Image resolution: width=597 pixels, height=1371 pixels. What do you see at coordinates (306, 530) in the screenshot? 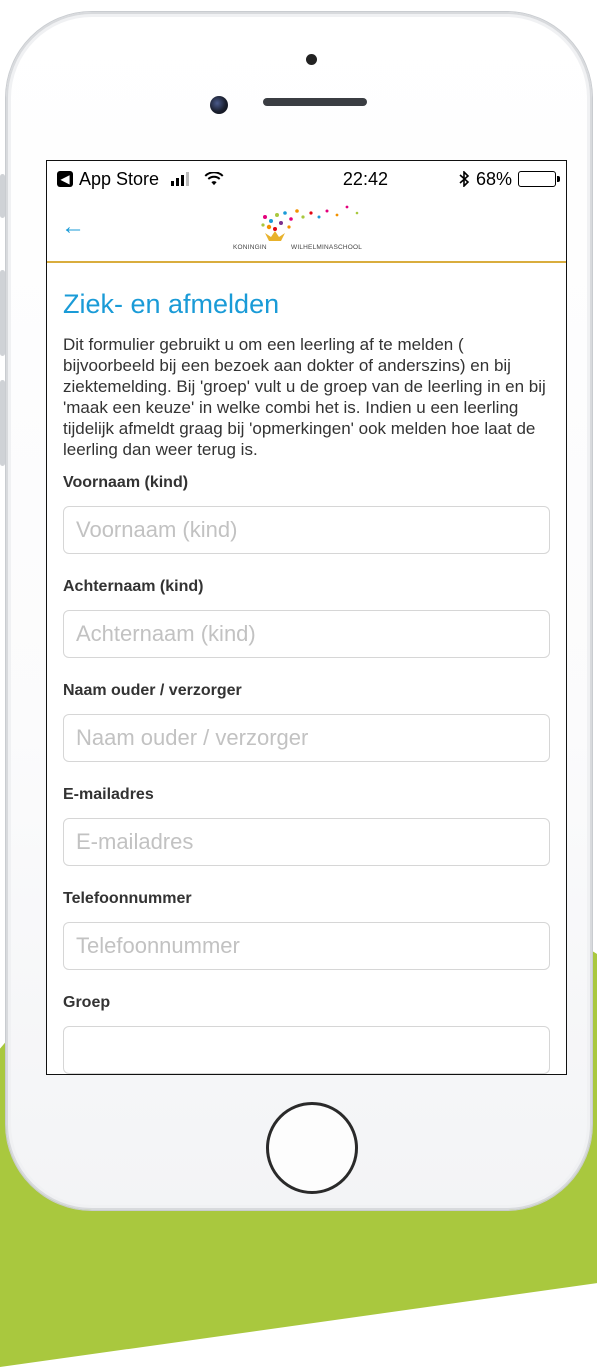
I see `first-name-input` at bounding box center [306, 530].